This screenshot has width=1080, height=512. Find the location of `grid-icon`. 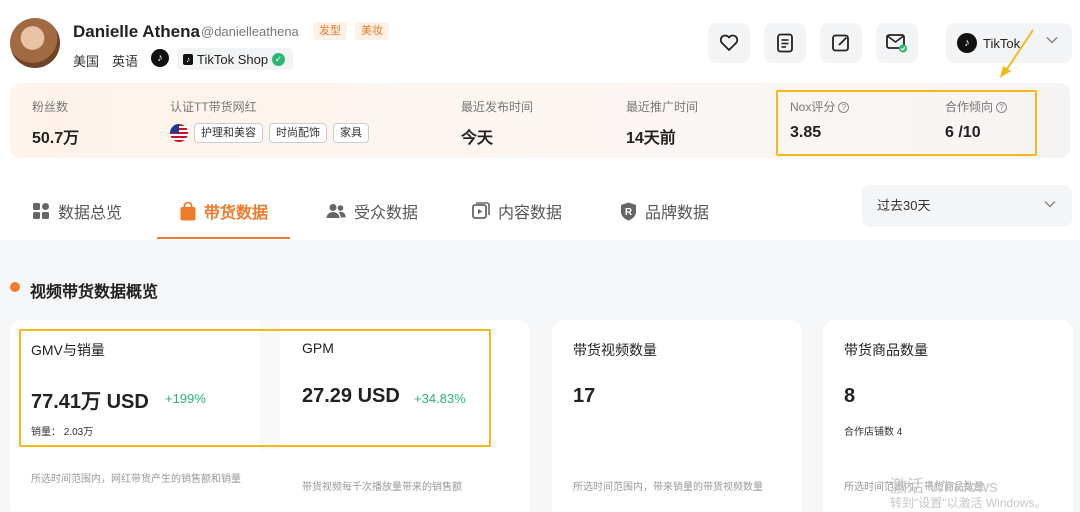

grid-icon is located at coordinates (41, 211).